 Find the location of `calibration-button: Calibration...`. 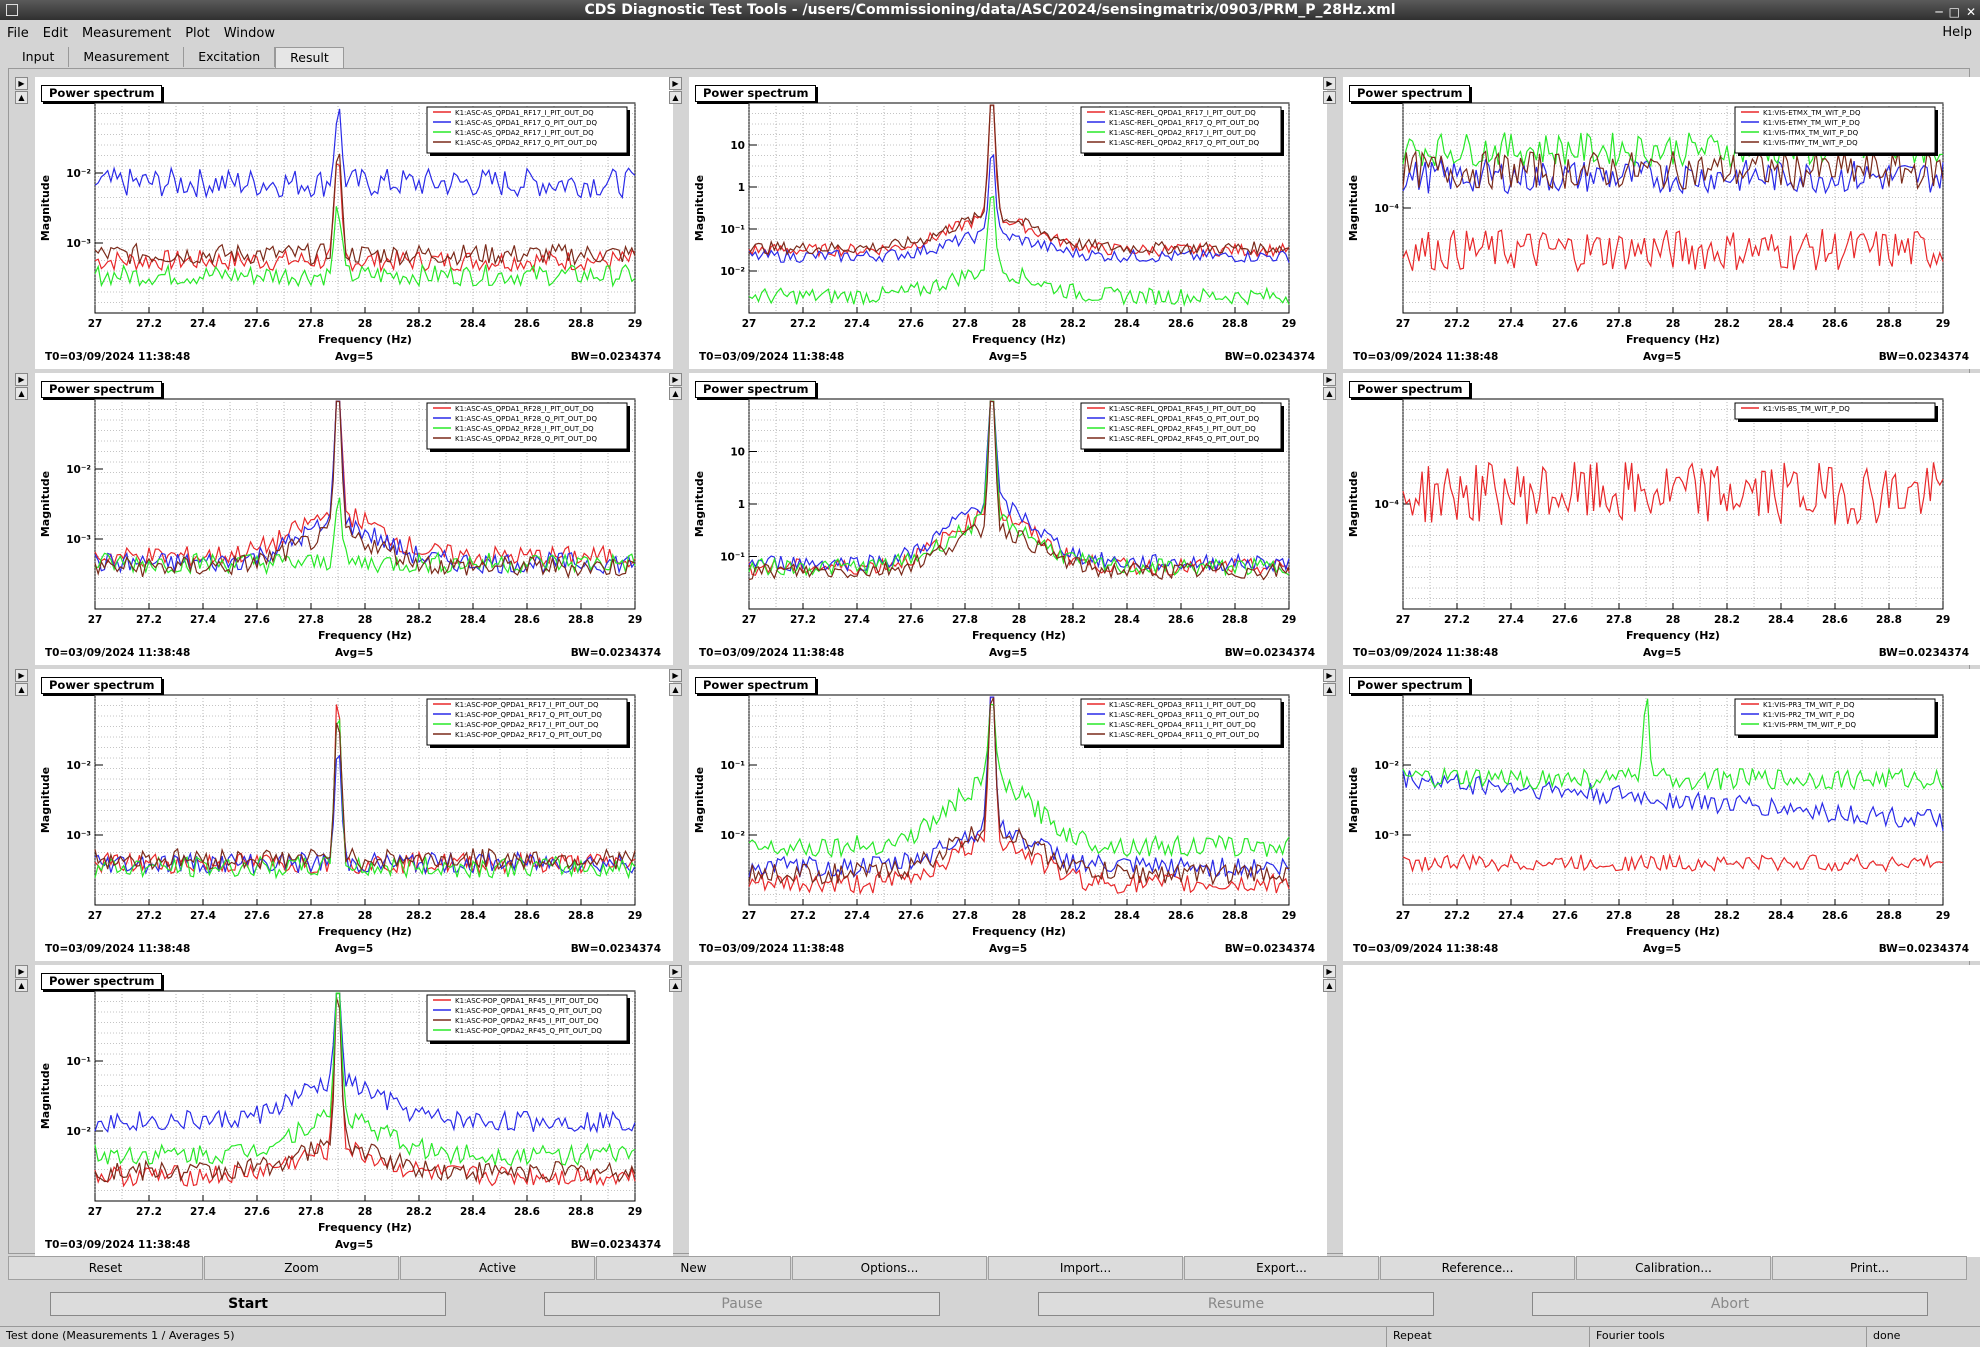

calibration-button: Calibration... is located at coordinates (1673, 1268).